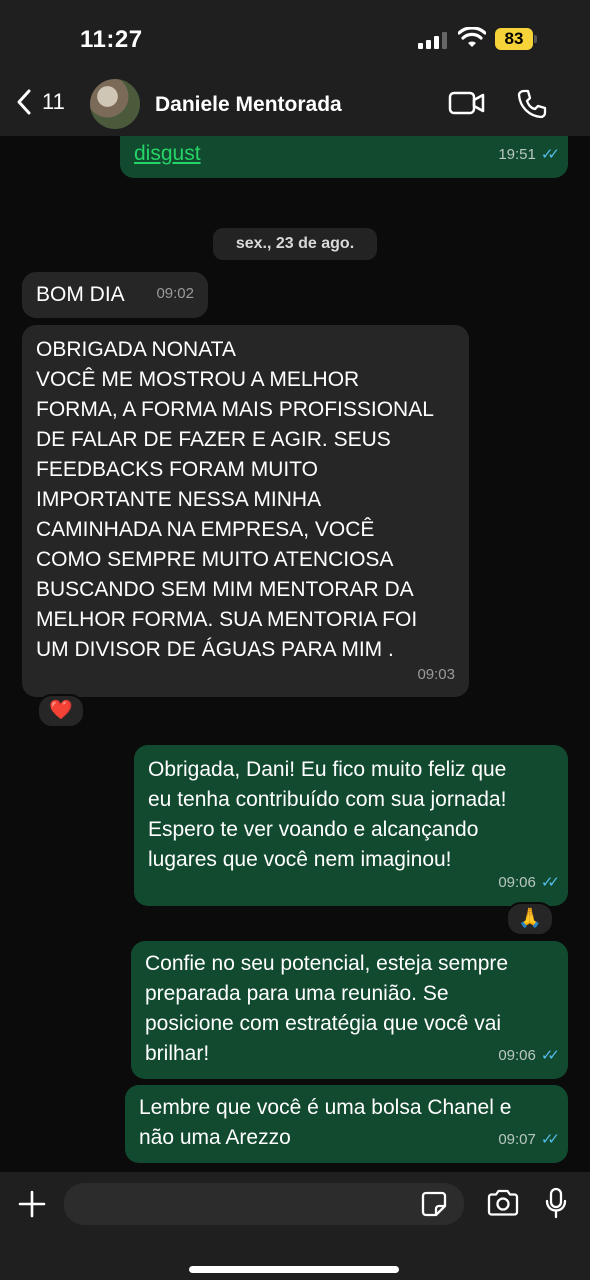  I want to click on message-line: COMO SEMPRE MUITO ATENCIOSA, so click(215, 559).